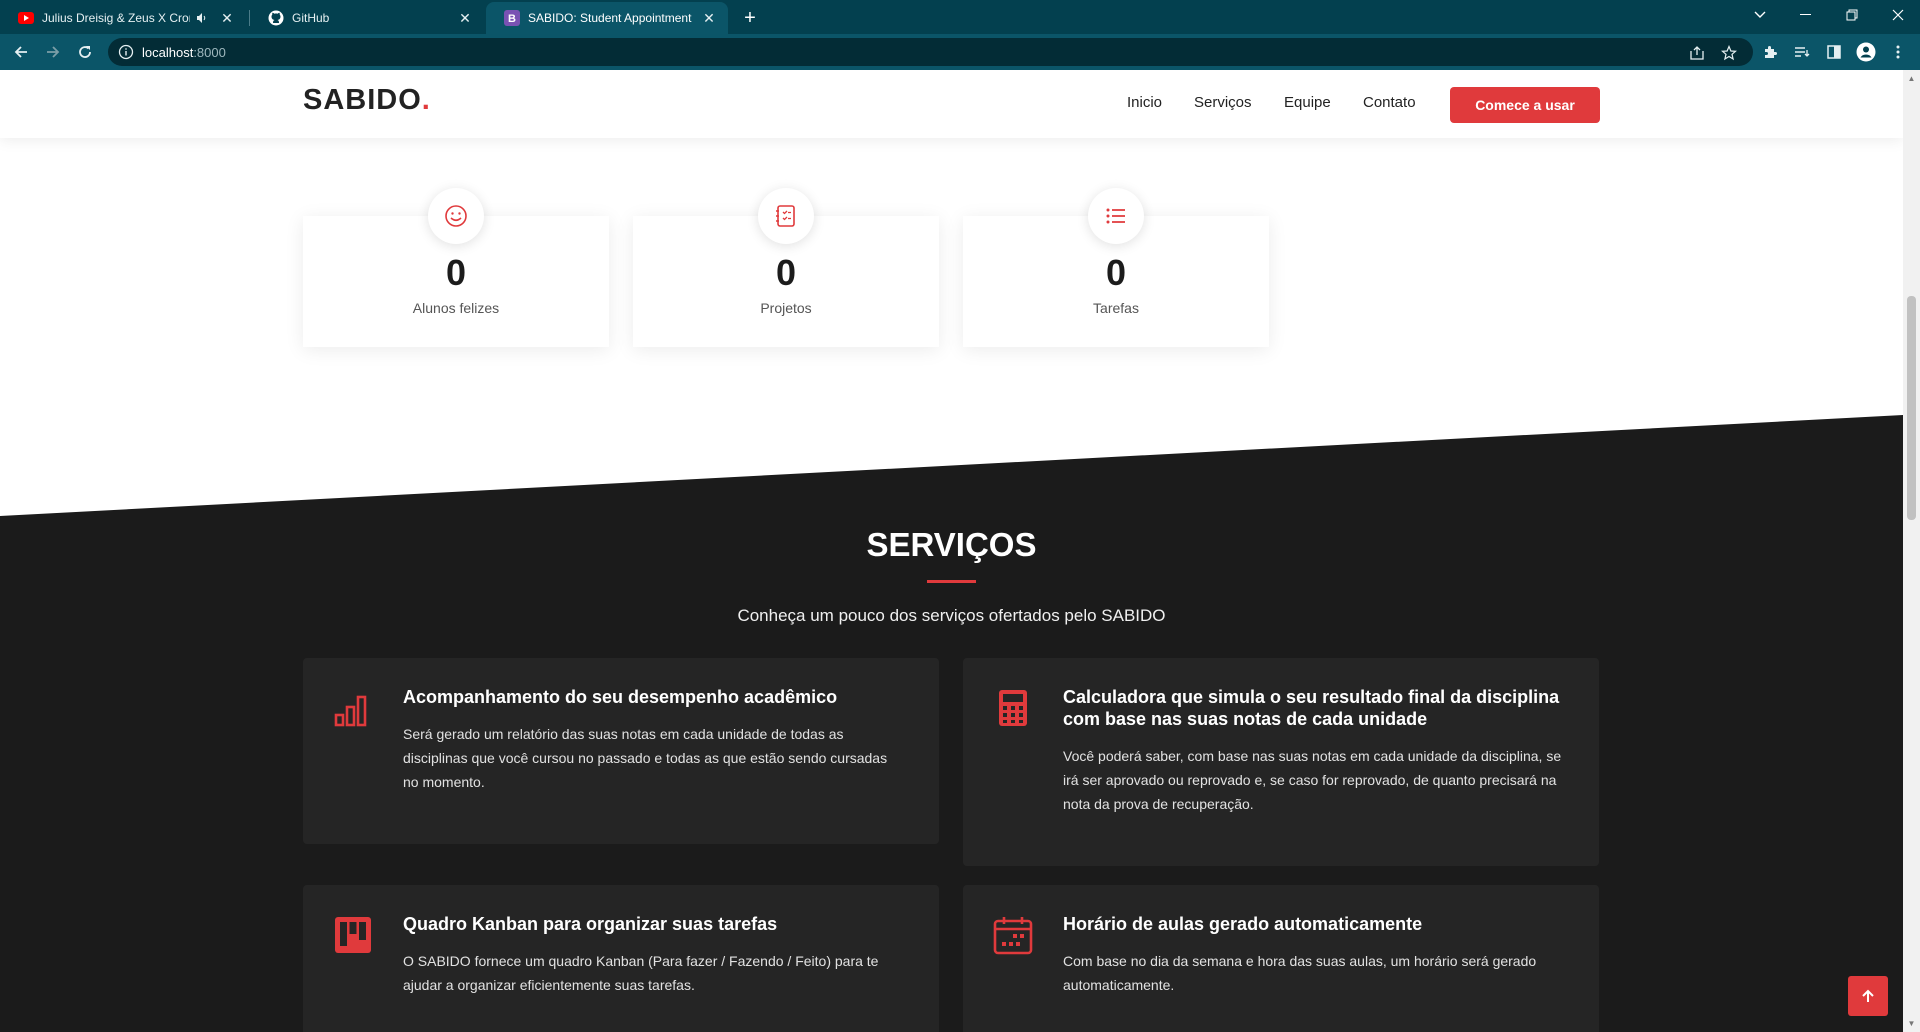 This screenshot has width=1920, height=1032. Describe the element at coordinates (1116, 308) in the screenshot. I see `counter-label: Tarefas` at that location.